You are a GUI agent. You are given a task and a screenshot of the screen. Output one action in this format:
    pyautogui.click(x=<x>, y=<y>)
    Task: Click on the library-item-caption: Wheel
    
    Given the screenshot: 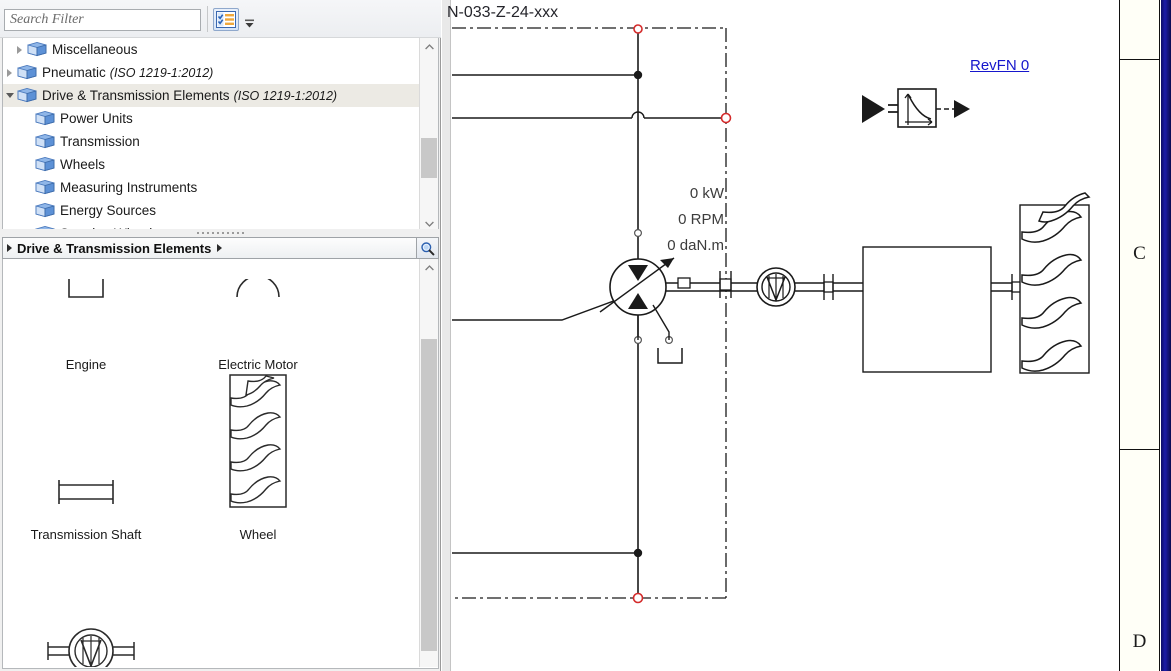 What is the action you would take?
    pyautogui.click(x=258, y=534)
    